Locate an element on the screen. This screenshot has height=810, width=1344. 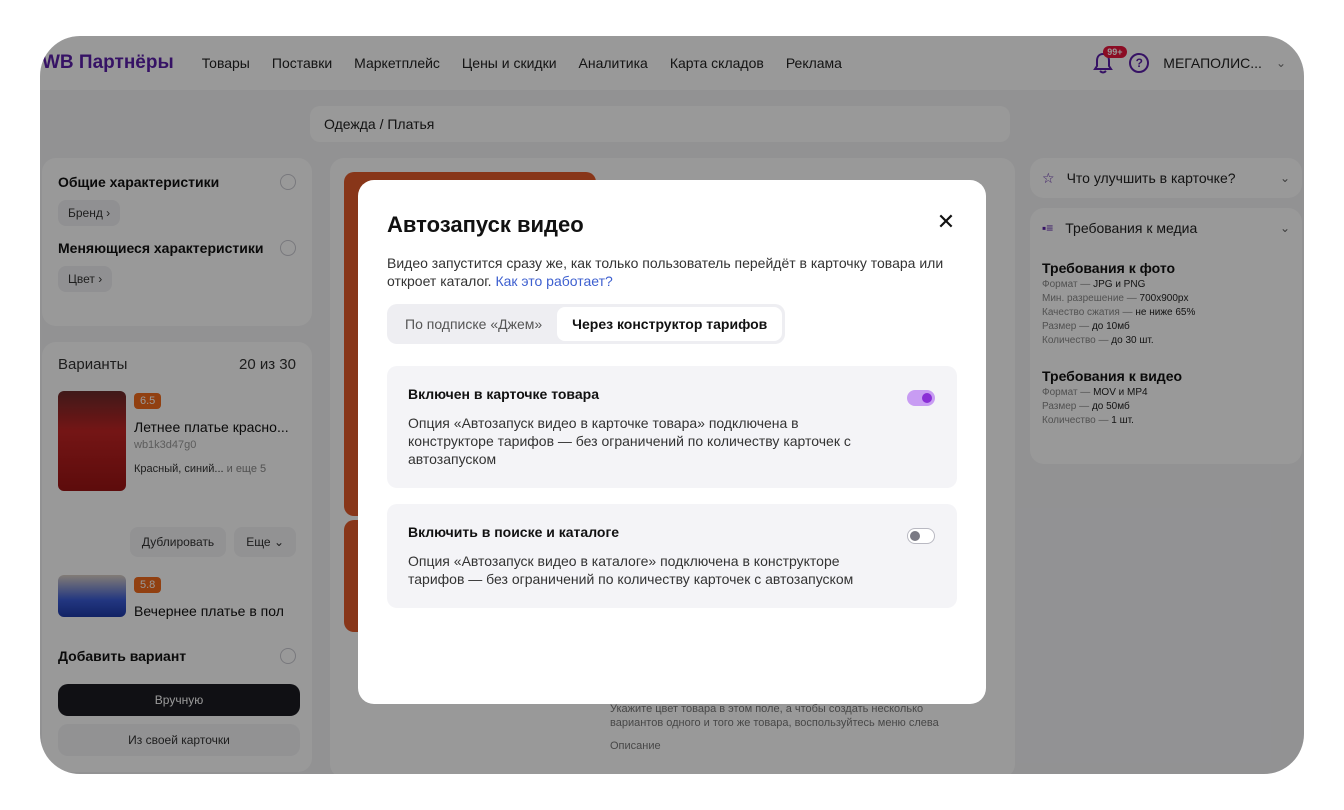
search-catalog-toggle is located at coordinates (921, 536).